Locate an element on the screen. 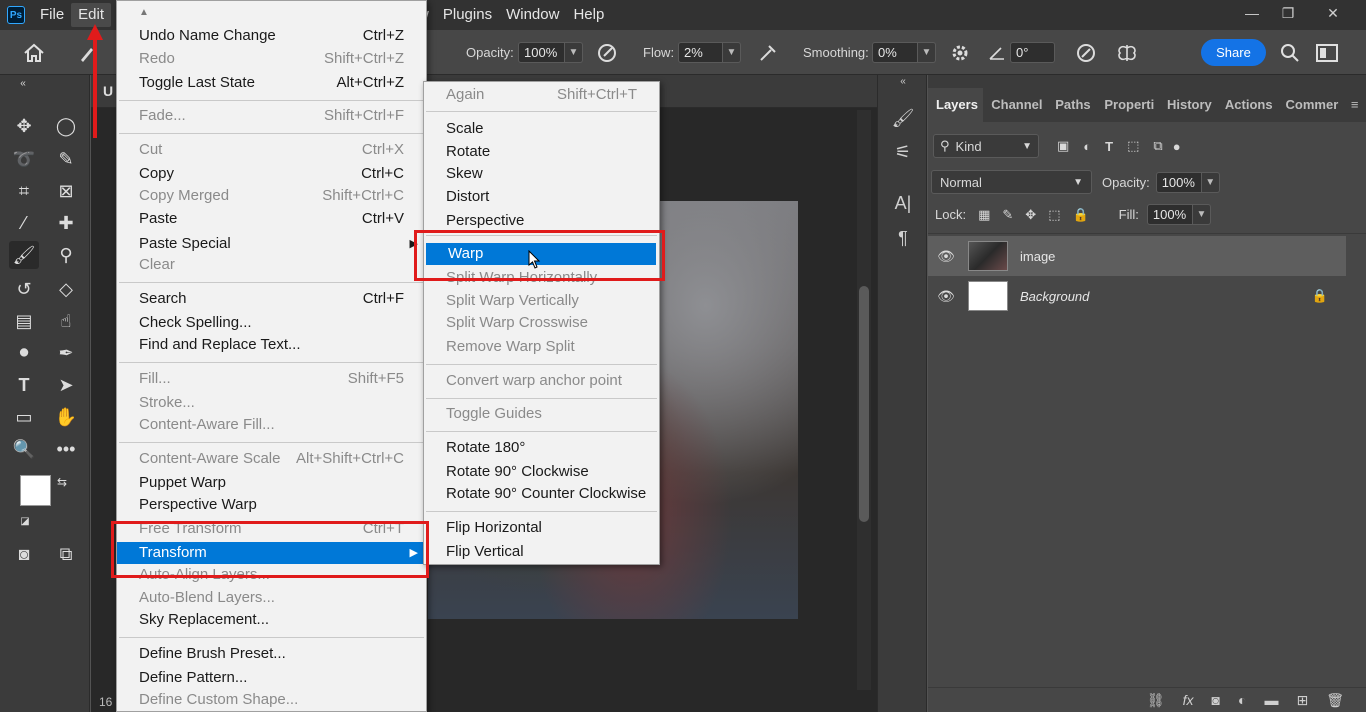 The width and height of the screenshot is (1366, 712). dodge-tool-icon: ⚫ is located at coordinates (24, 353).